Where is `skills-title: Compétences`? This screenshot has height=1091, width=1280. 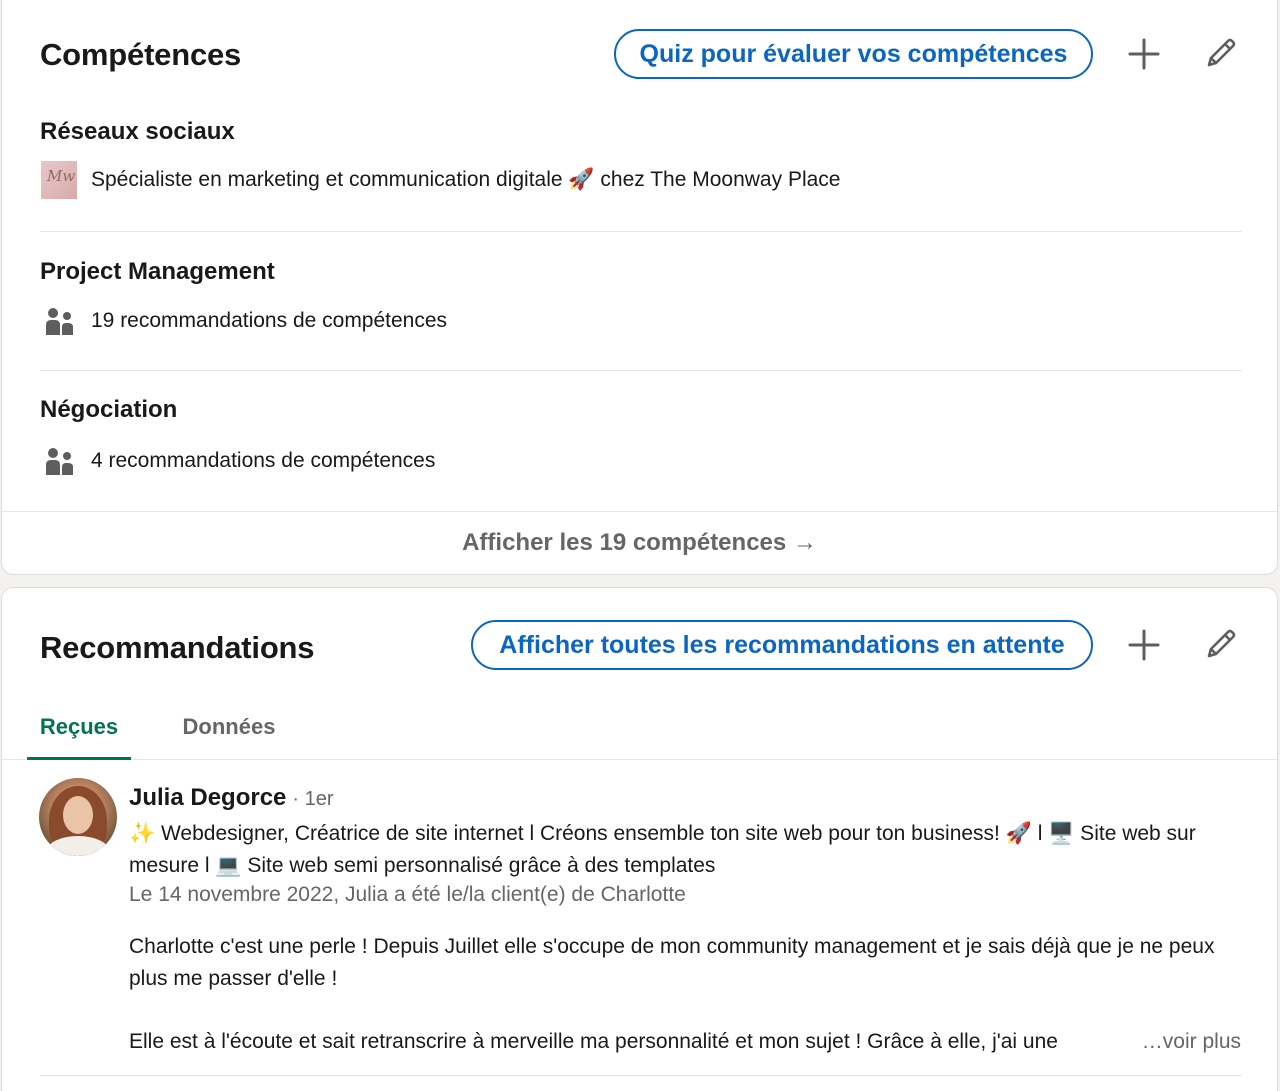
skills-title: Compétences is located at coordinates (141, 54).